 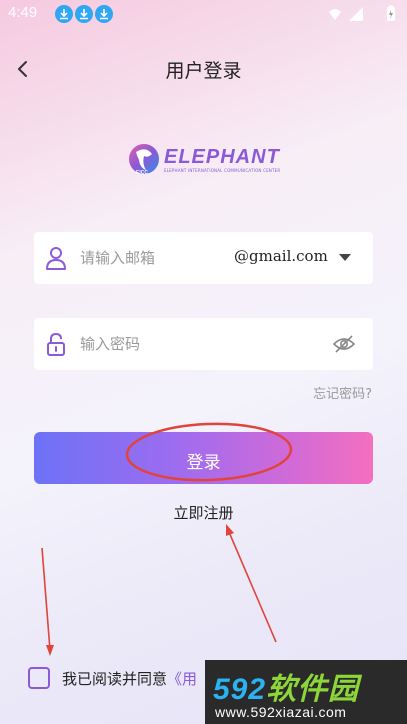 I want to click on caret-down-icon, so click(x=345, y=258).